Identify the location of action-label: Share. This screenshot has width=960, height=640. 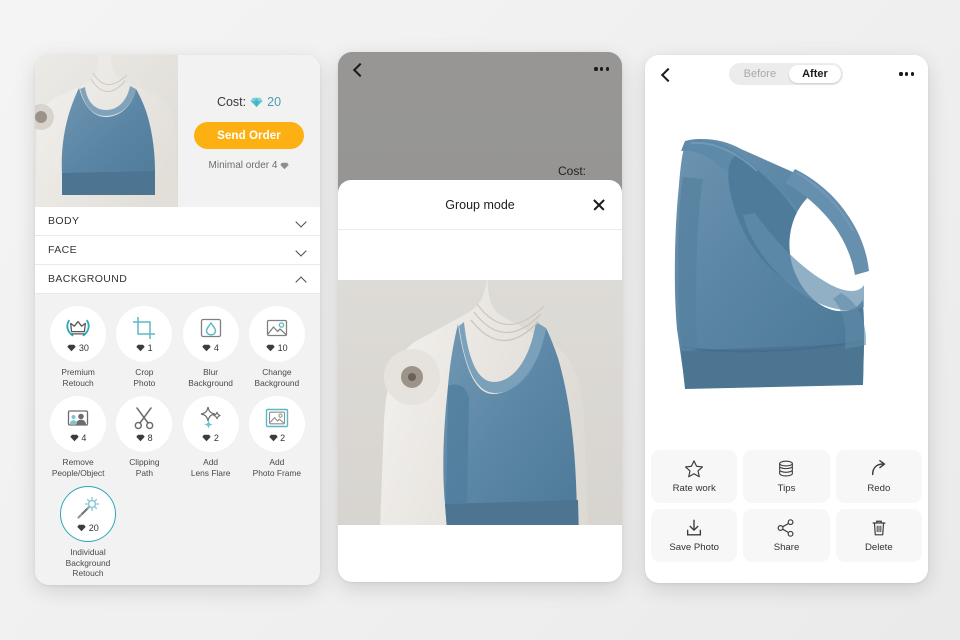
(786, 547).